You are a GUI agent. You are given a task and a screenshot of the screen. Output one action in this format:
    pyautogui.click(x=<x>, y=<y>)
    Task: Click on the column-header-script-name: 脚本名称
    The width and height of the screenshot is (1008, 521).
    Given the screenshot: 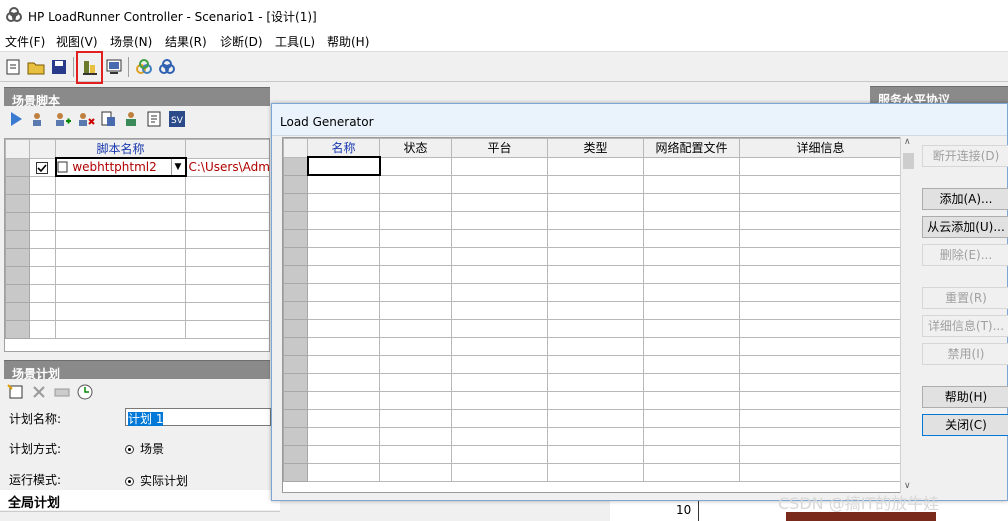 What is the action you would take?
    pyautogui.click(x=120, y=149)
    